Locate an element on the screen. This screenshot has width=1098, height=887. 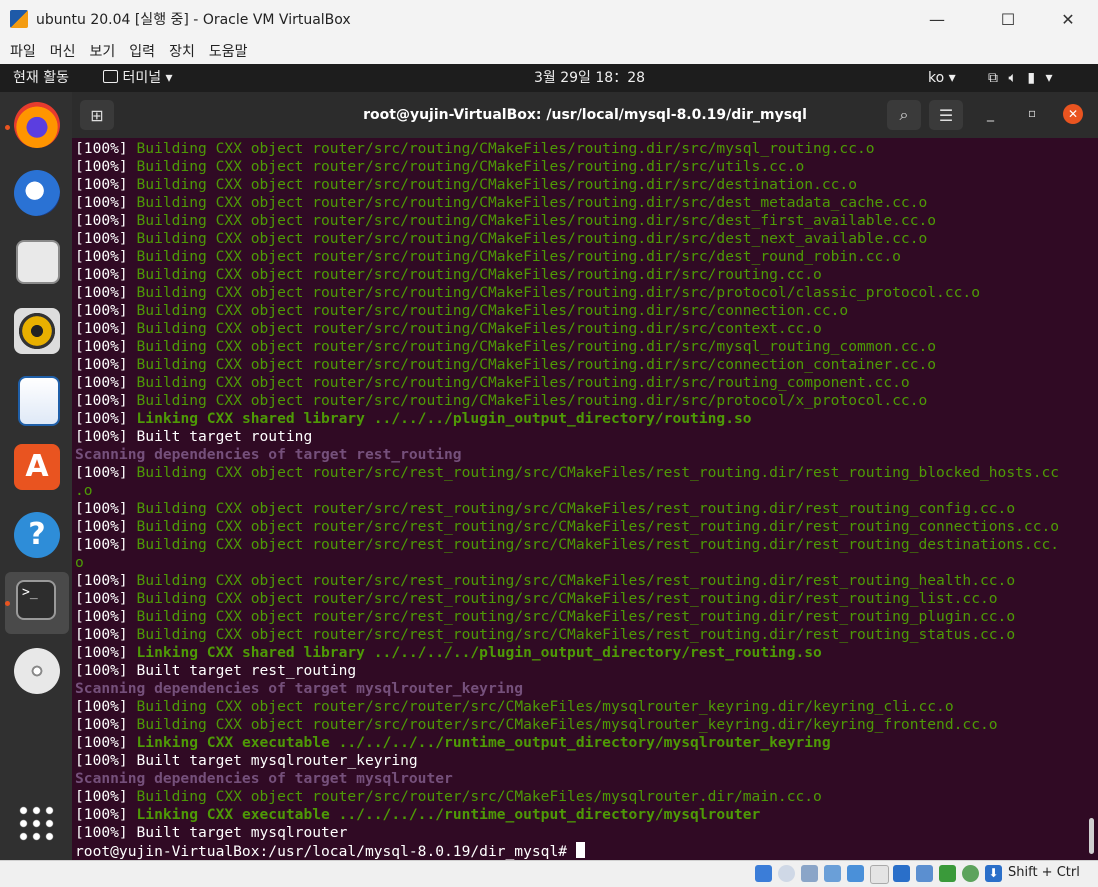
display-icon is located at coordinates (901, 873).